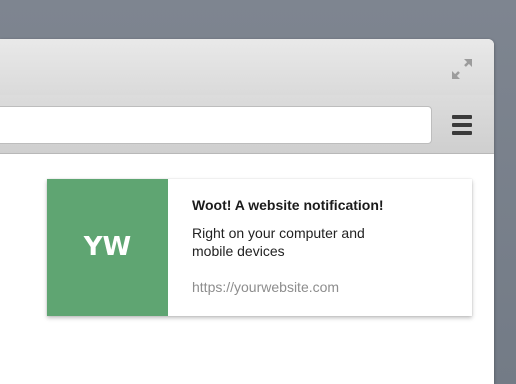 This screenshot has height=384, width=516. What do you see at coordinates (216, 125) in the screenshot?
I see `address-bar` at bounding box center [216, 125].